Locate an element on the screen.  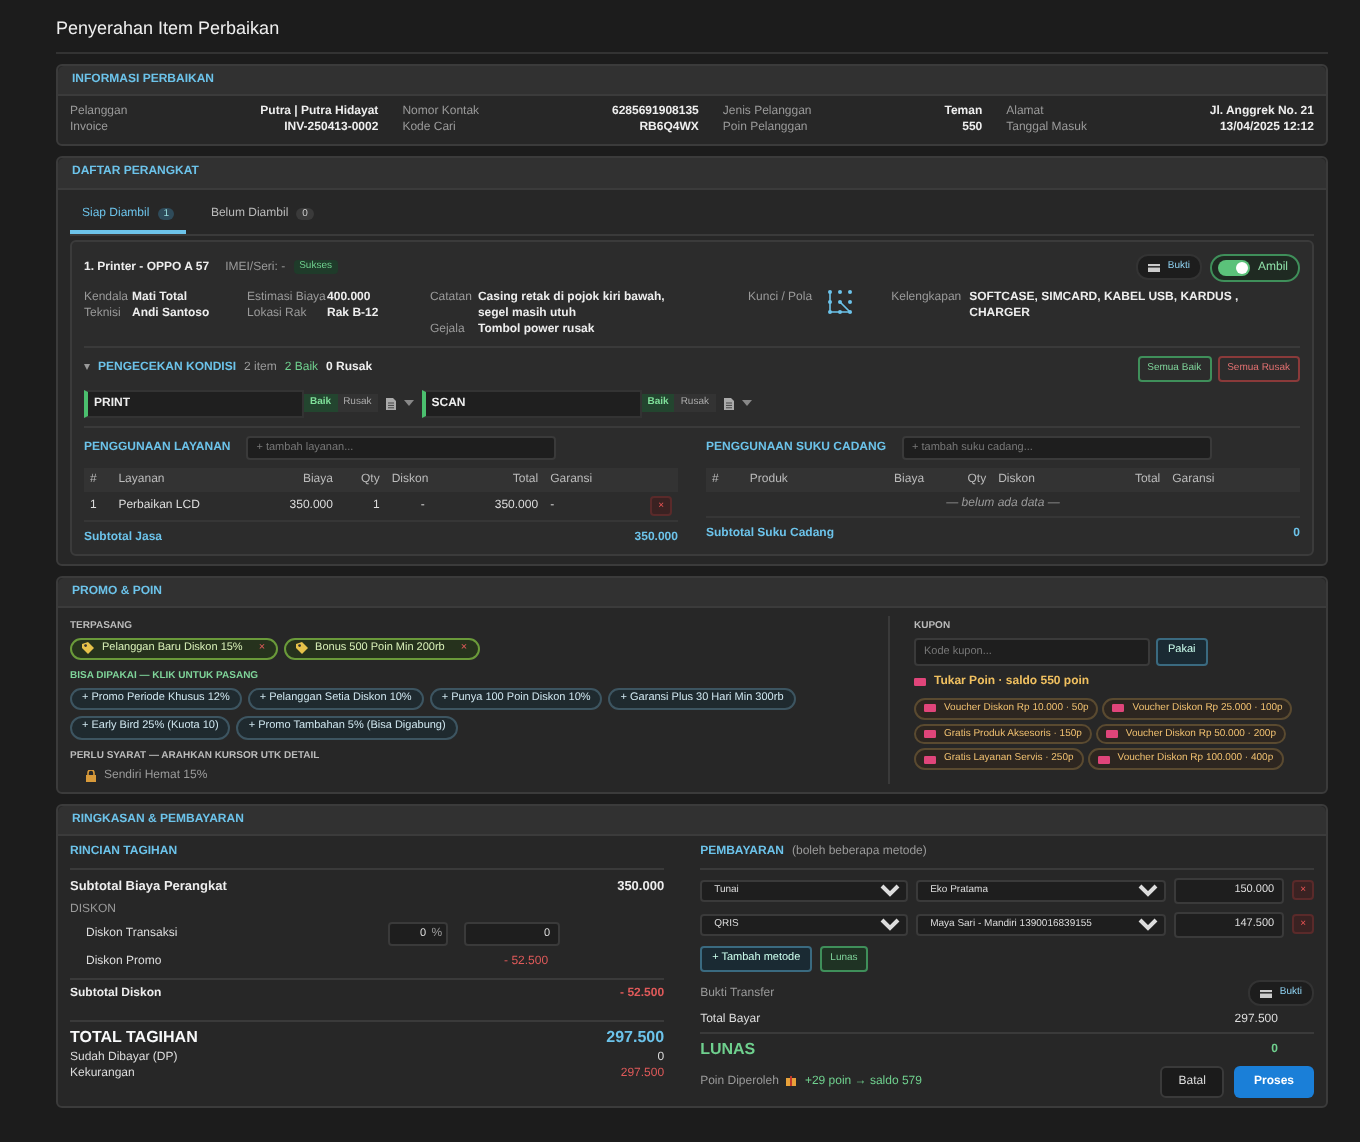
summary-label: TOTAL TAGIHAN is located at coordinates (134, 1038).